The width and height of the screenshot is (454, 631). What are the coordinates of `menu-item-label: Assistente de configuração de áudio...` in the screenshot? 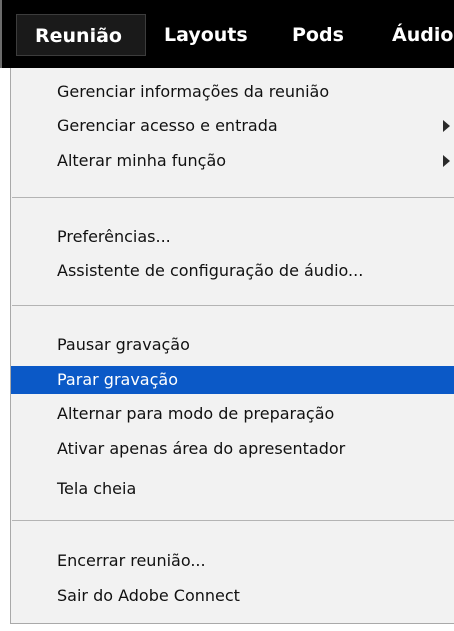 It's located at (210, 270).